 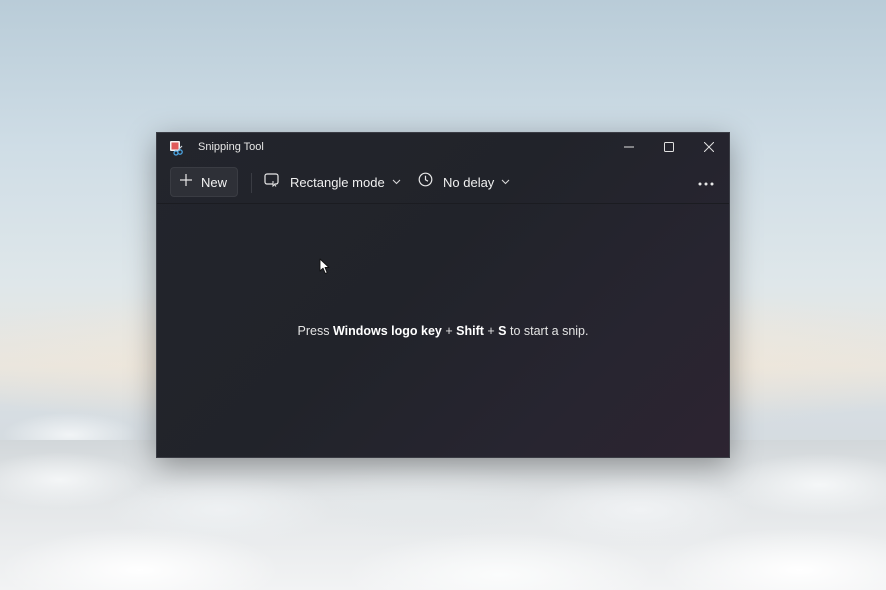 What do you see at coordinates (315, 331) in the screenshot?
I see `hint-prefix: Press` at bounding box center [315, 331].